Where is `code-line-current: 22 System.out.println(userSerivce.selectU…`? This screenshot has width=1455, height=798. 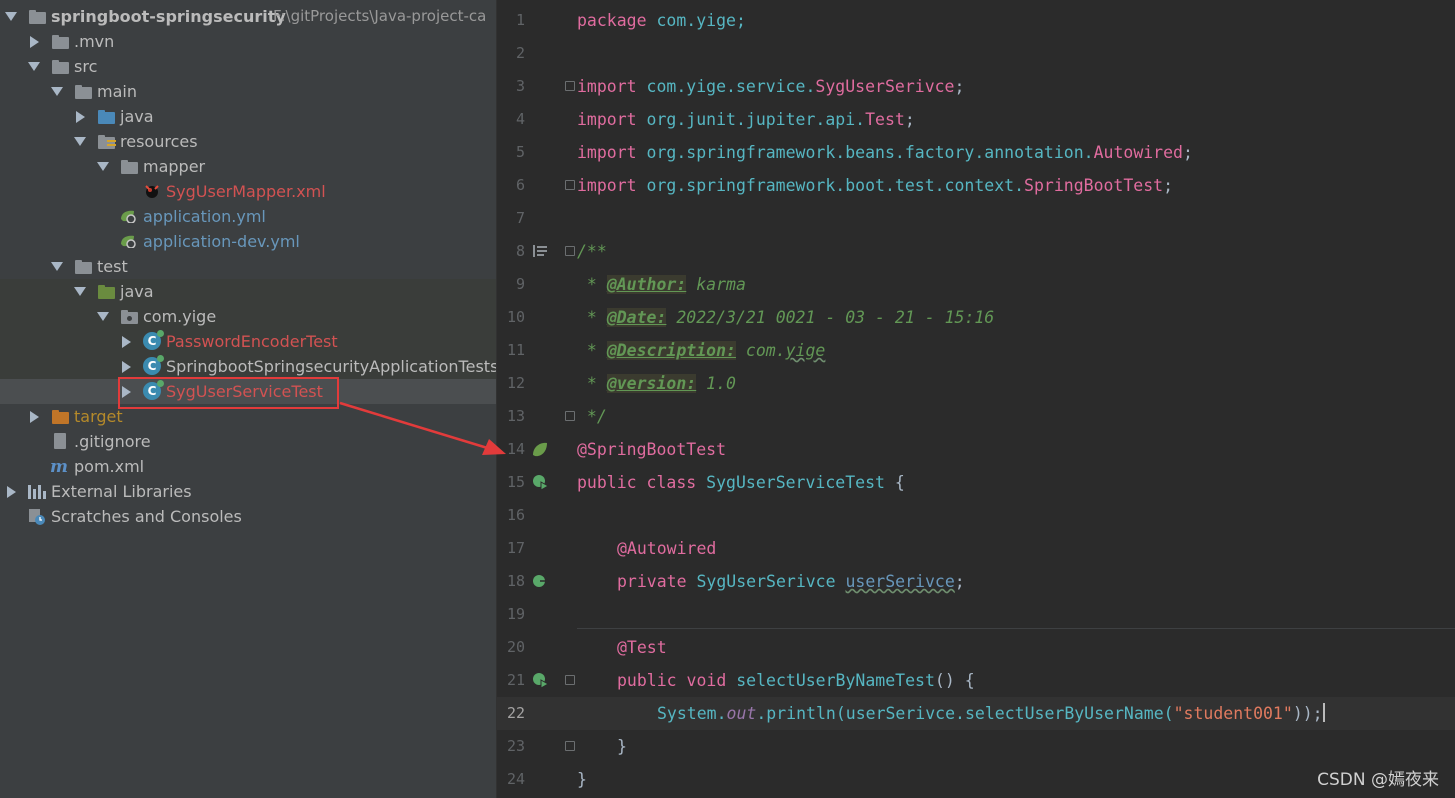
code-line-current: 22 System.out.println(userSerivce.selectU… is located at coordinates (976, 713).